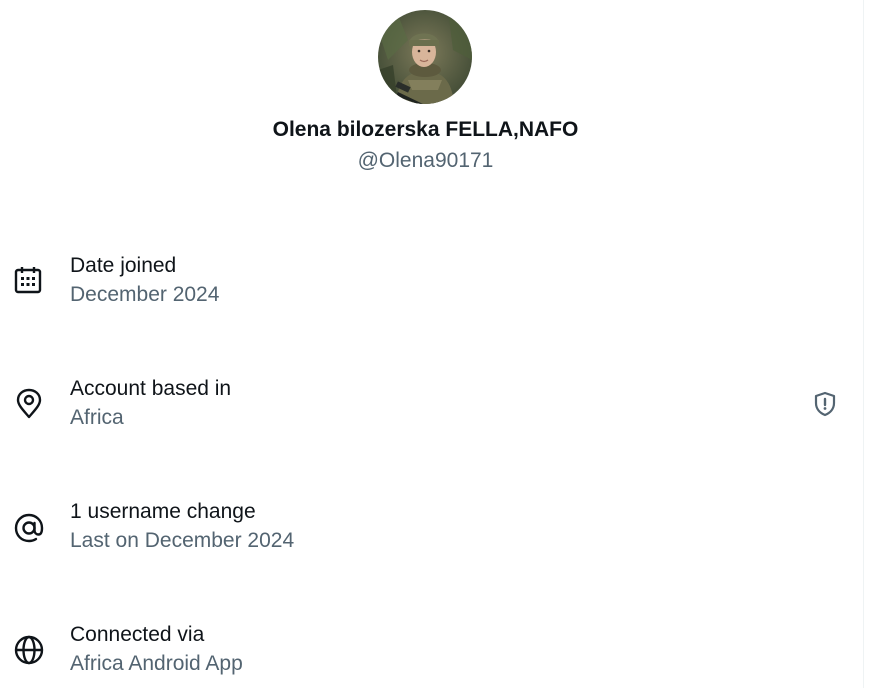  Describe the element at coordinates (425, 57) in the screenshot. I see `profile-avatar` at that location.